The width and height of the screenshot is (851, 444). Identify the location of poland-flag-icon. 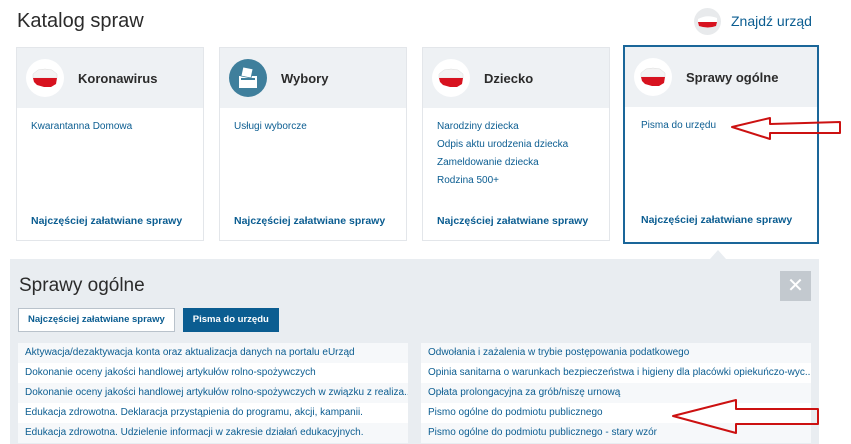
(707, 21).